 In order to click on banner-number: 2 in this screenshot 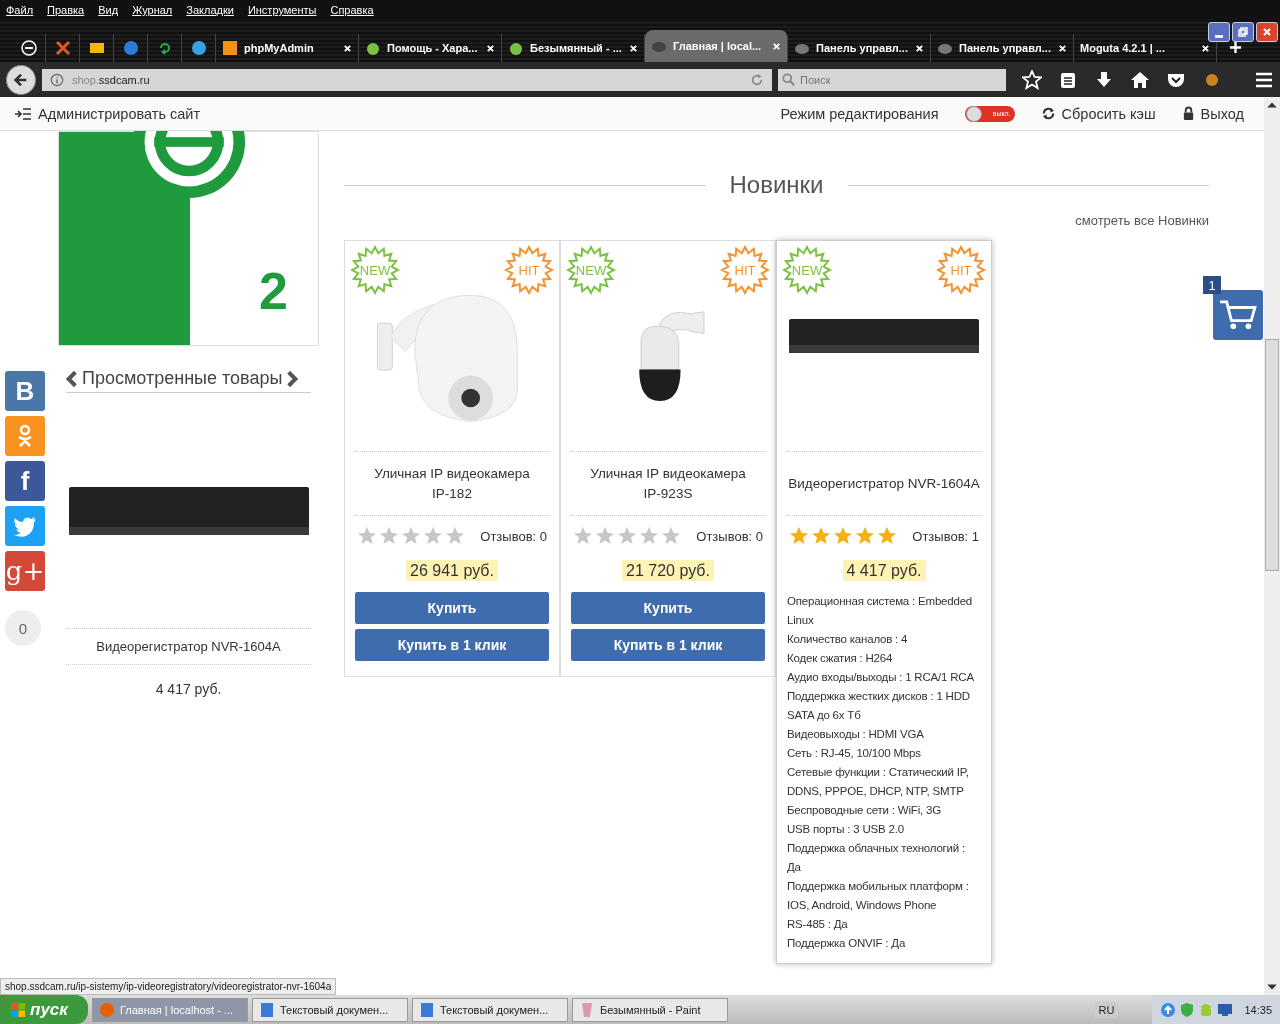, I will do `click(273, 291)`.